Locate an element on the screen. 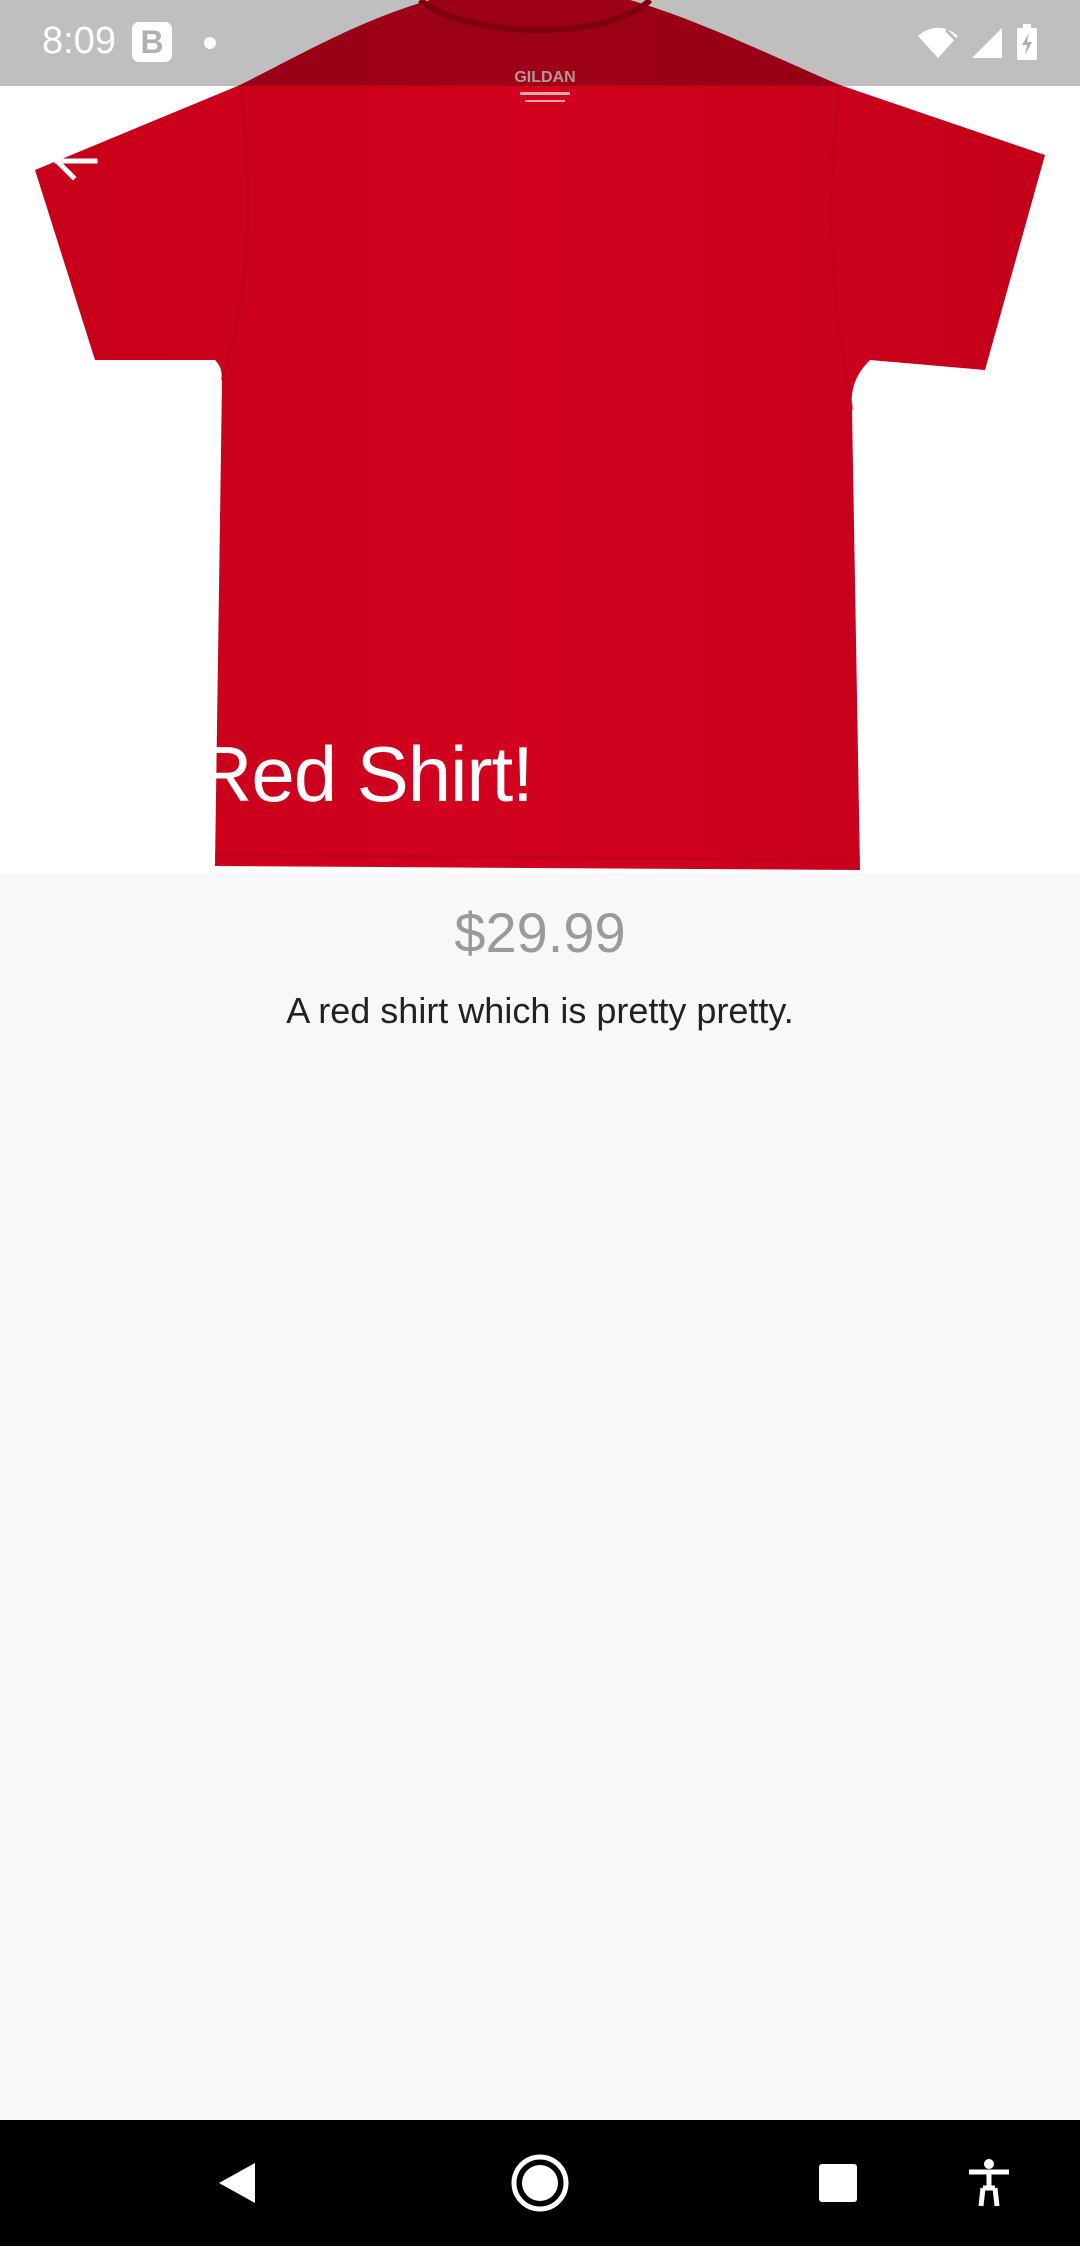  system-home-button is located at coordinates (540, 2183).